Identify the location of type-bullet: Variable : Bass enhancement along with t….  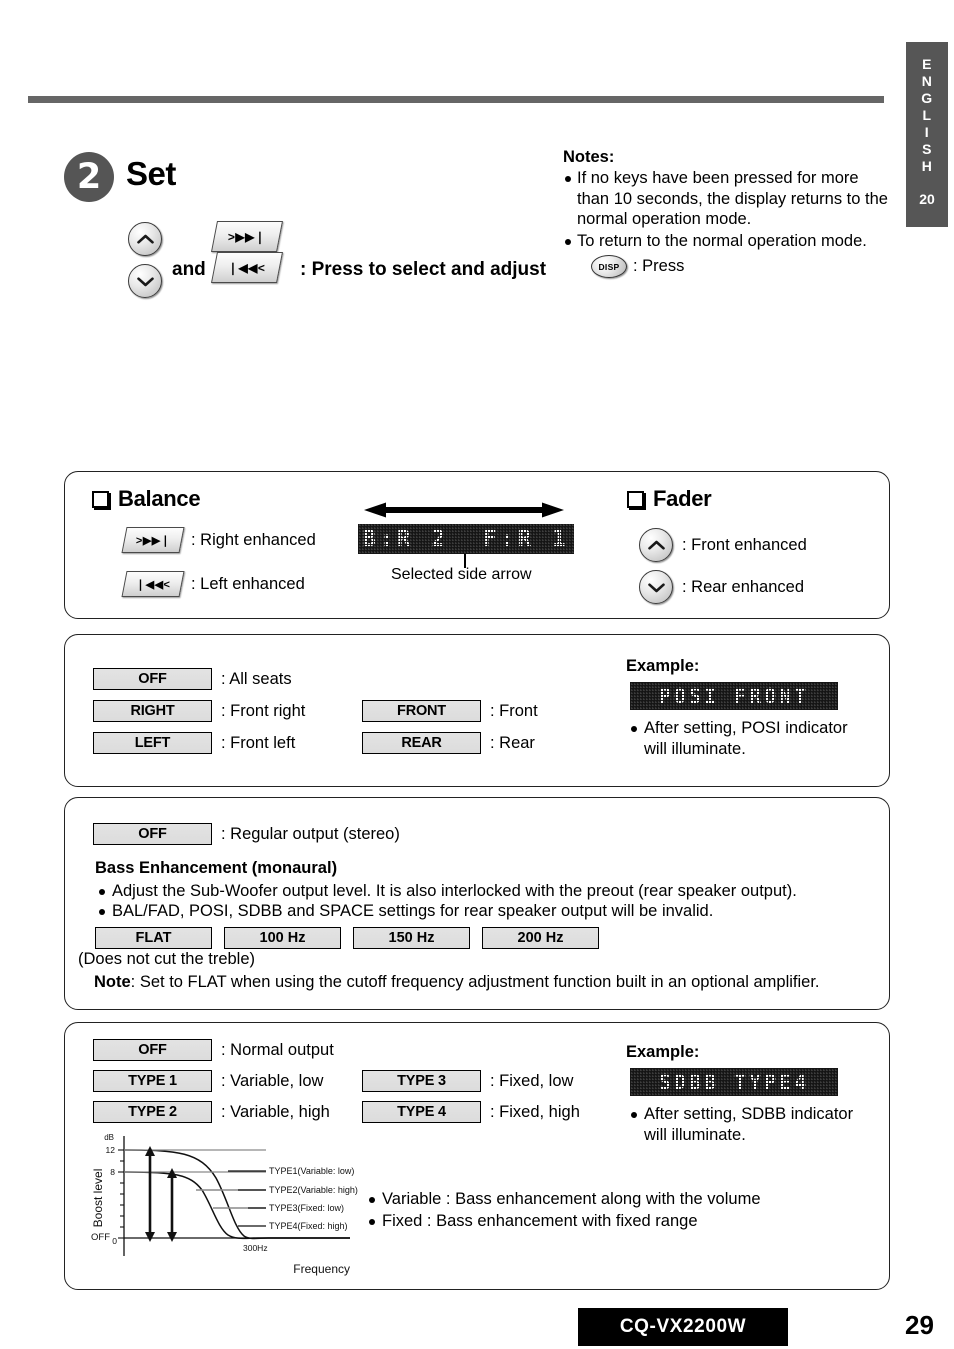
(585, 1199).